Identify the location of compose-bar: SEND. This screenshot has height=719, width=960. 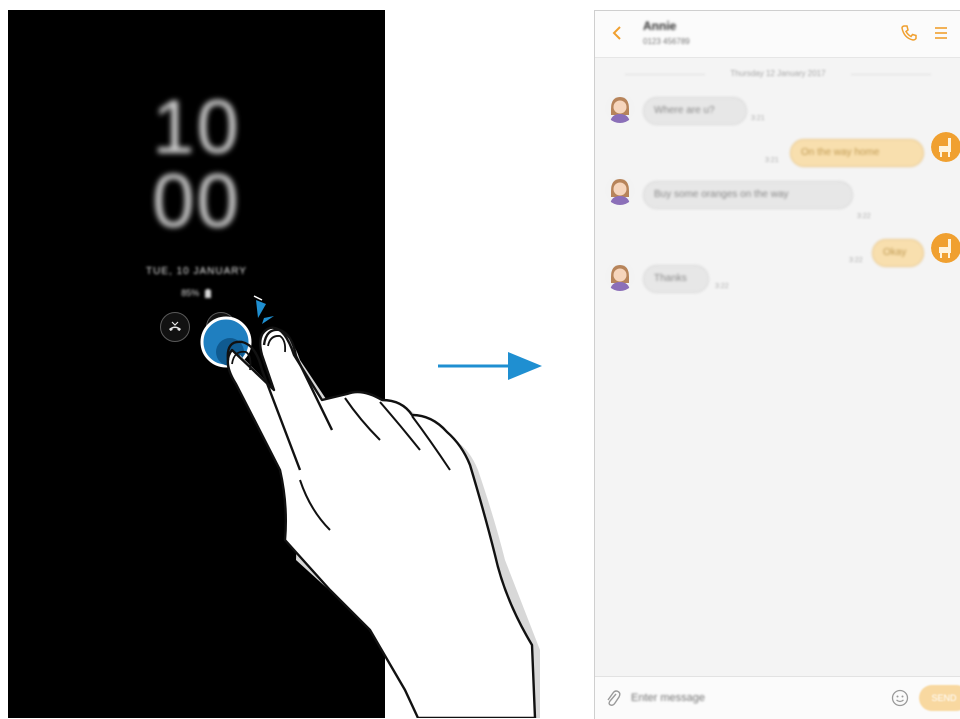
(777, 697).